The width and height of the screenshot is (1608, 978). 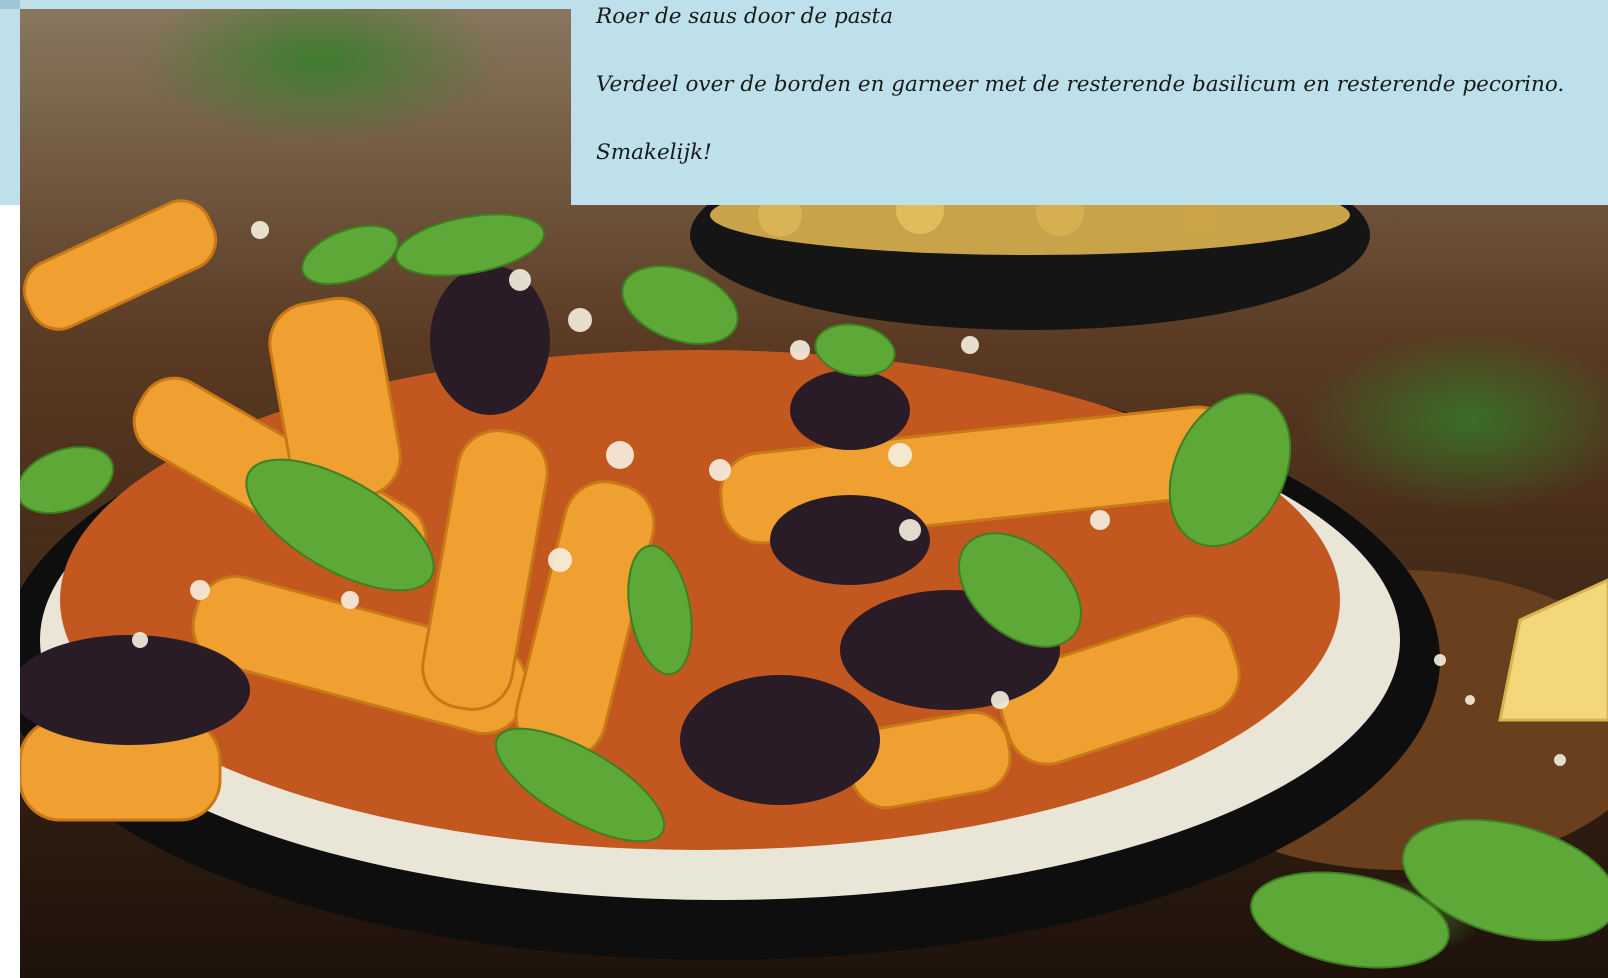 I want to click on left-color-bar-accent, so click(x=10, y=4).